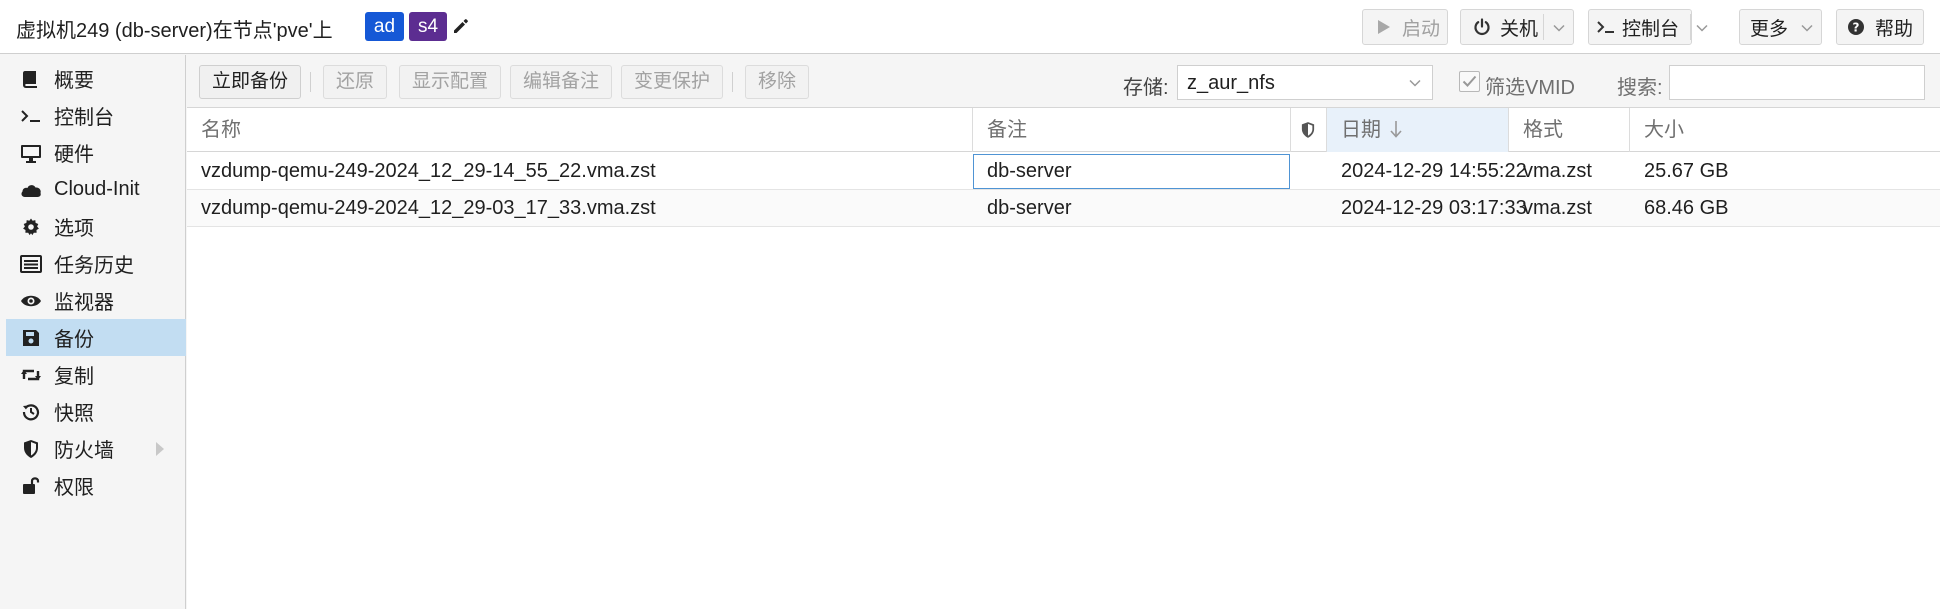  Describe the element at coordinates (96, 226) in the screenshot. I see `sidebar-item-options: 选项` at that location.